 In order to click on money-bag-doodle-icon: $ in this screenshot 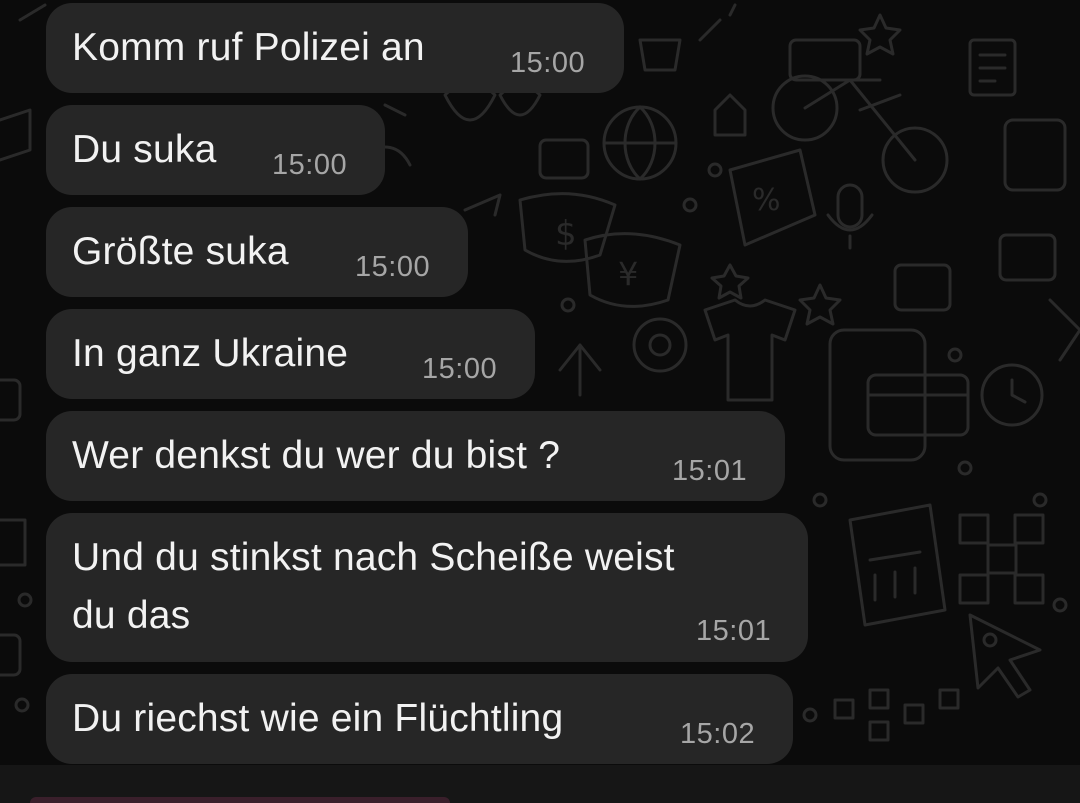, I will do `click(567, 227)`.